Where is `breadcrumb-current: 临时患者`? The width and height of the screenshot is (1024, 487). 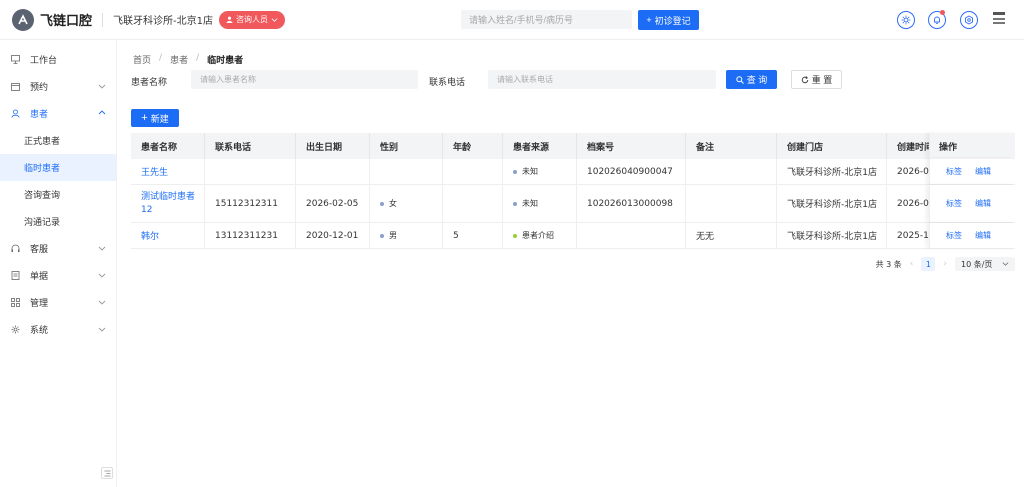
breadcrumb-current: 临时患者 is located at coordinates (225, 61).